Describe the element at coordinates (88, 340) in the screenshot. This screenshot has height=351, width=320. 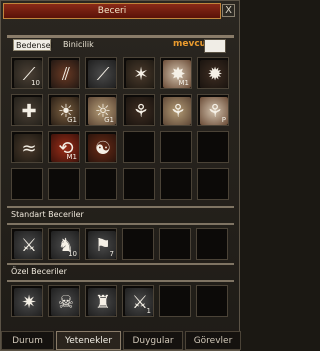
I see `tab-yetenekler: Yetenekler` at that location.